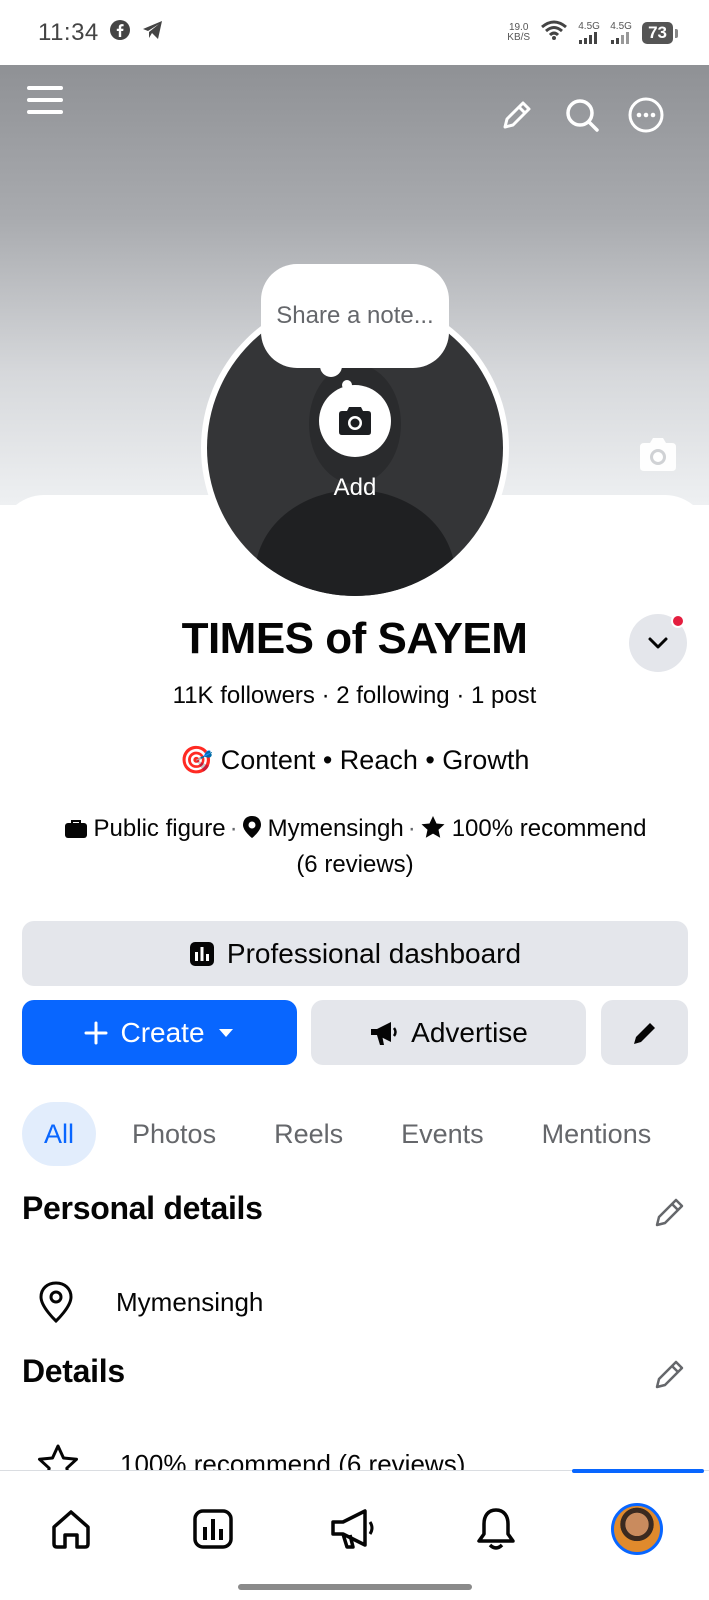 This screenshot has width=709, height=1600. I want to click on professional-dashboard-button: Professional dashboard, so click(355, 953).